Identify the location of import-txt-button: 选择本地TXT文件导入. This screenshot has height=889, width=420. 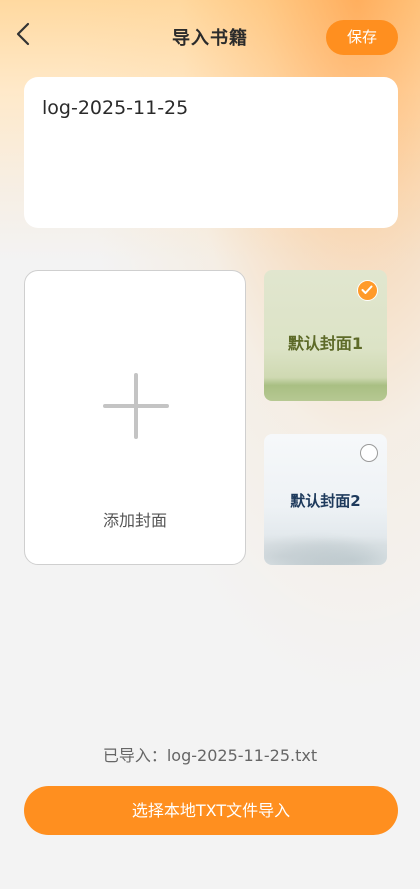
(211, 810).